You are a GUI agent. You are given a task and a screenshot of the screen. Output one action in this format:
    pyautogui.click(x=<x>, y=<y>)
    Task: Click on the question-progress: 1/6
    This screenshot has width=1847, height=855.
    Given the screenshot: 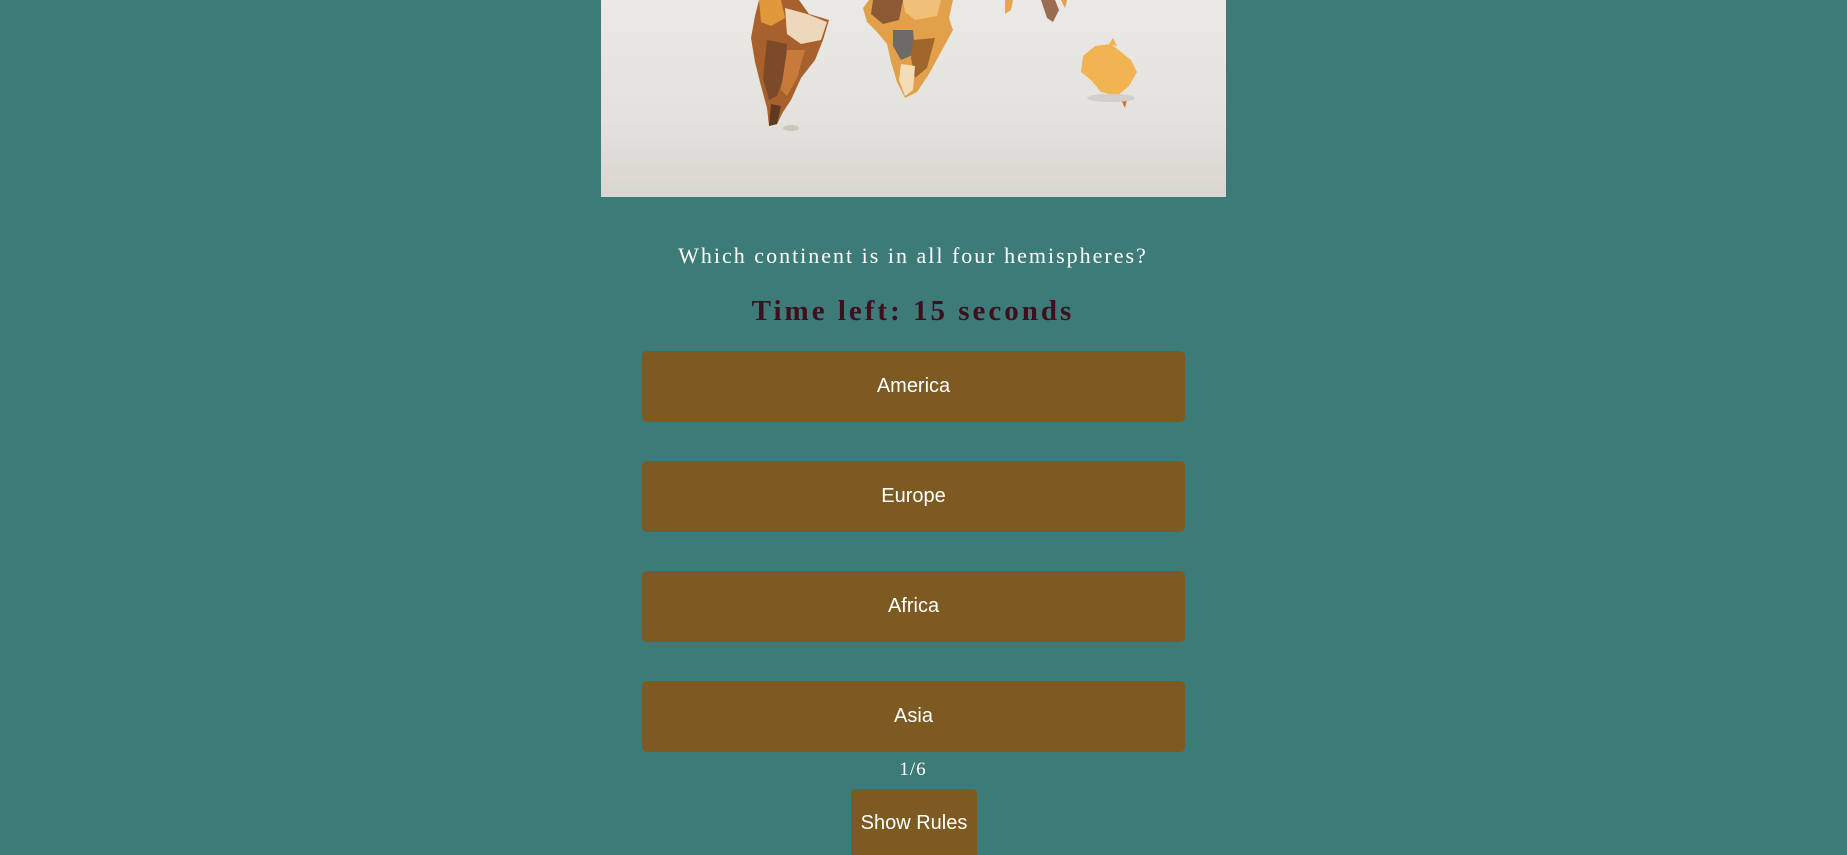 What is the action you would take?
    pyautogui.click(x=913, y=769)
    